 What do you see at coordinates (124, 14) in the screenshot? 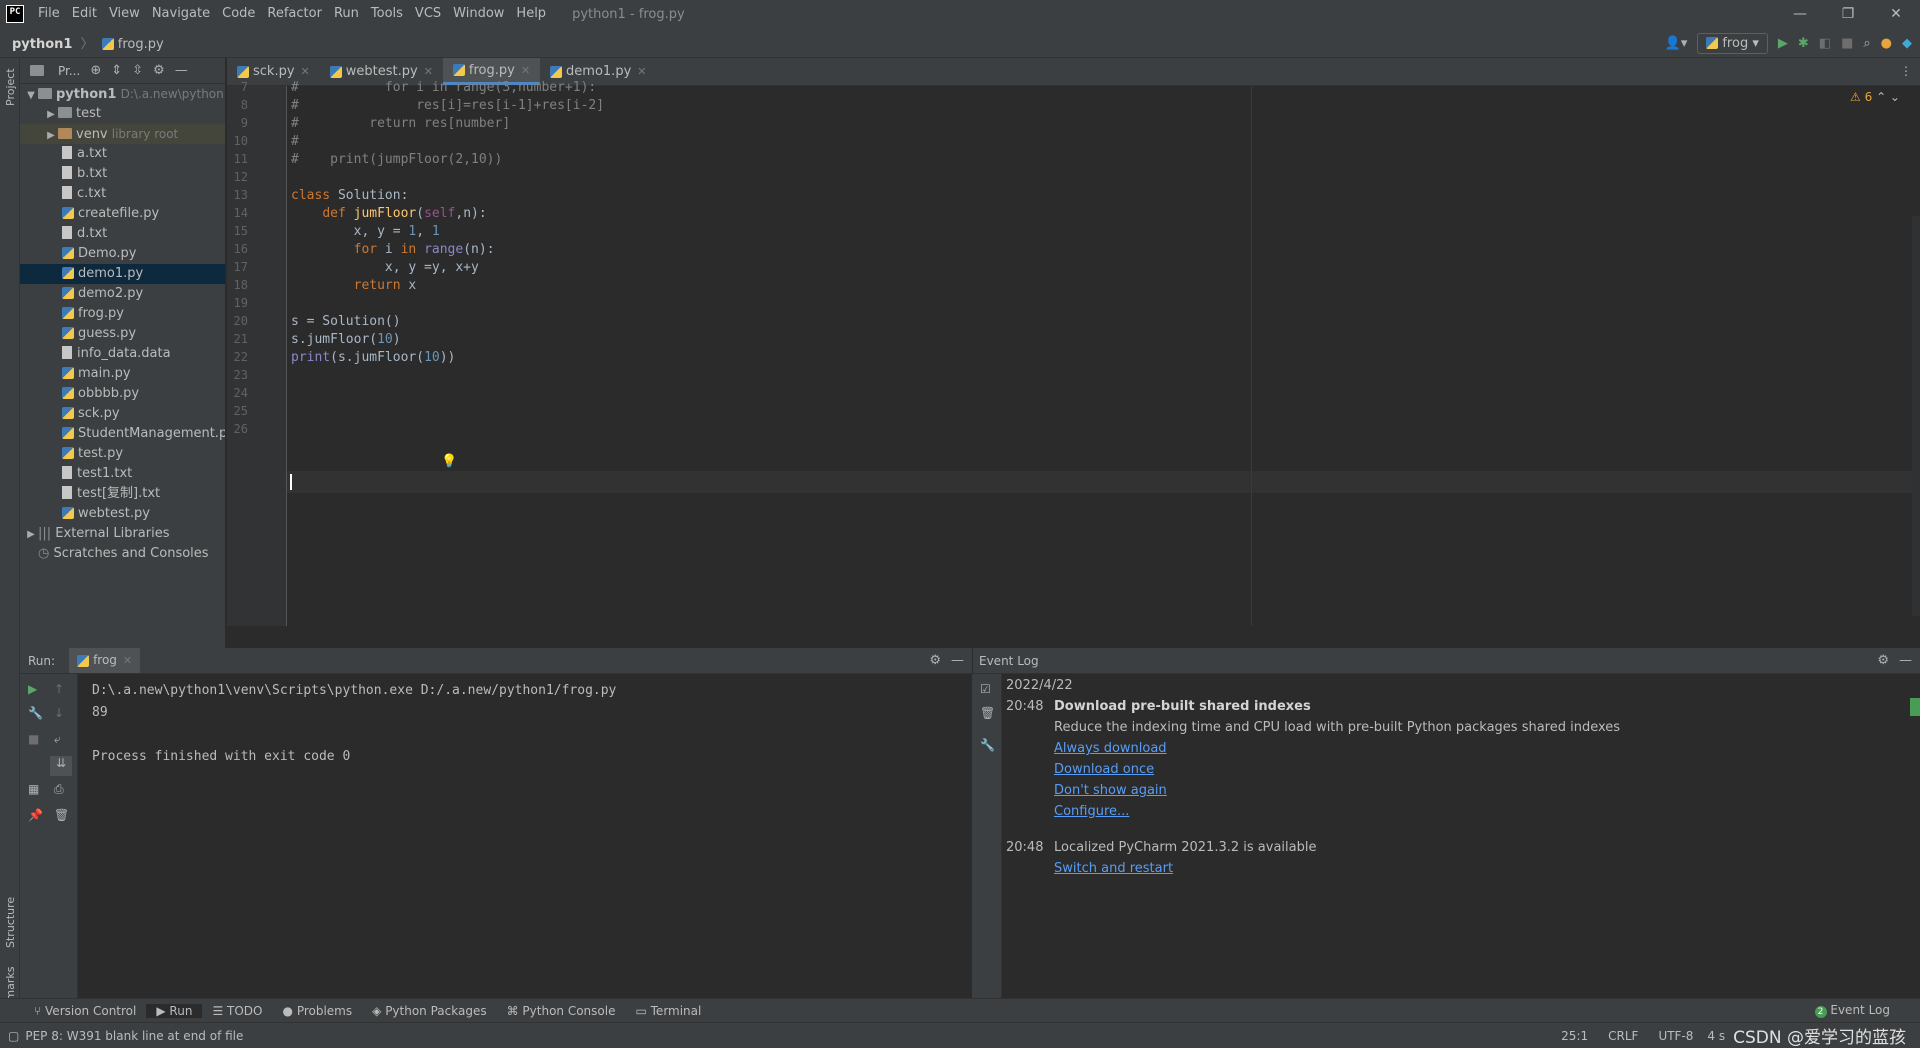
I see `menu-view: View` at bounding box center [124, 14].